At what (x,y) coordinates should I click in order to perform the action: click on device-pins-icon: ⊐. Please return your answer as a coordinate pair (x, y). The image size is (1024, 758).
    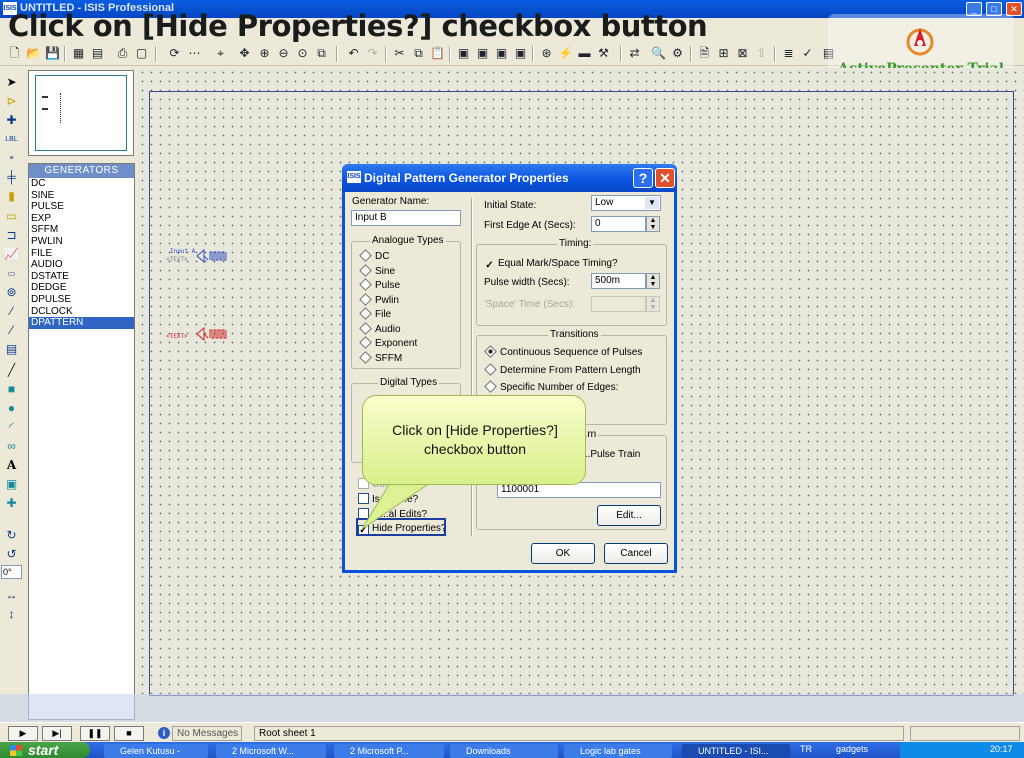
    Looking at the image, I should click on (11, 235).